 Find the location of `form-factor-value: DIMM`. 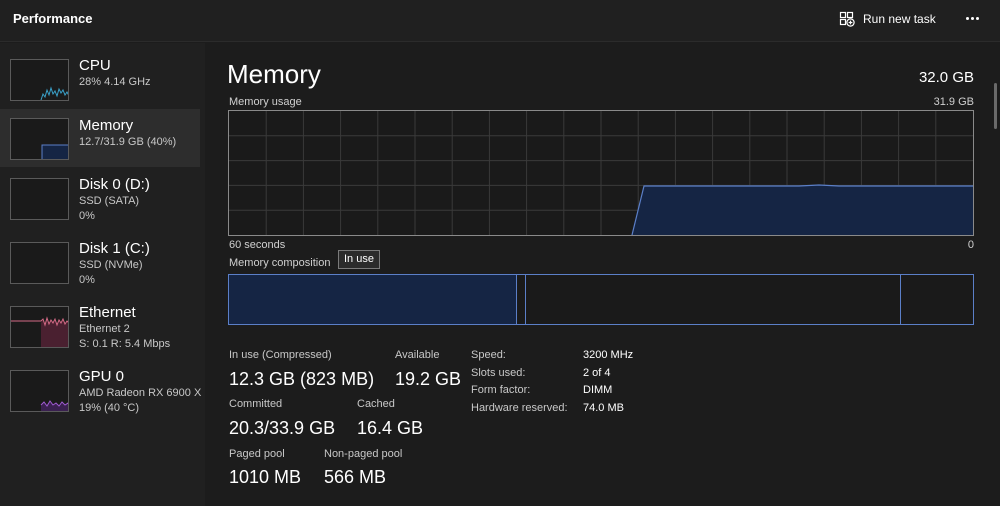

form-factor-value: DIMM is located at coordinates (598, 390).